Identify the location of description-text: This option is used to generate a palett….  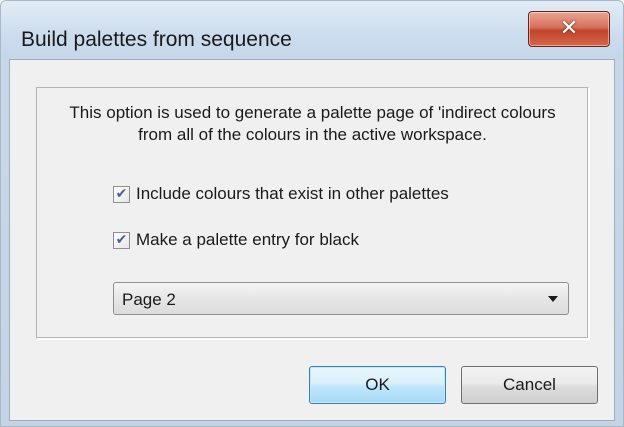
(312, 123).